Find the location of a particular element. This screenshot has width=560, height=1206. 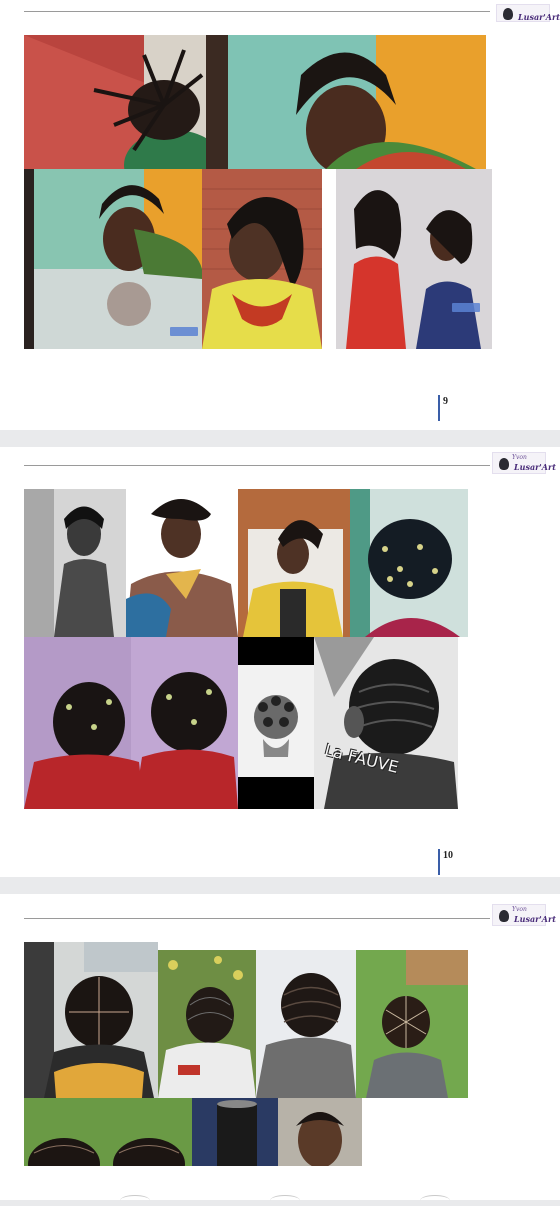

photo-hairstyle-glasses-brick is located at coordinates (262, 259).